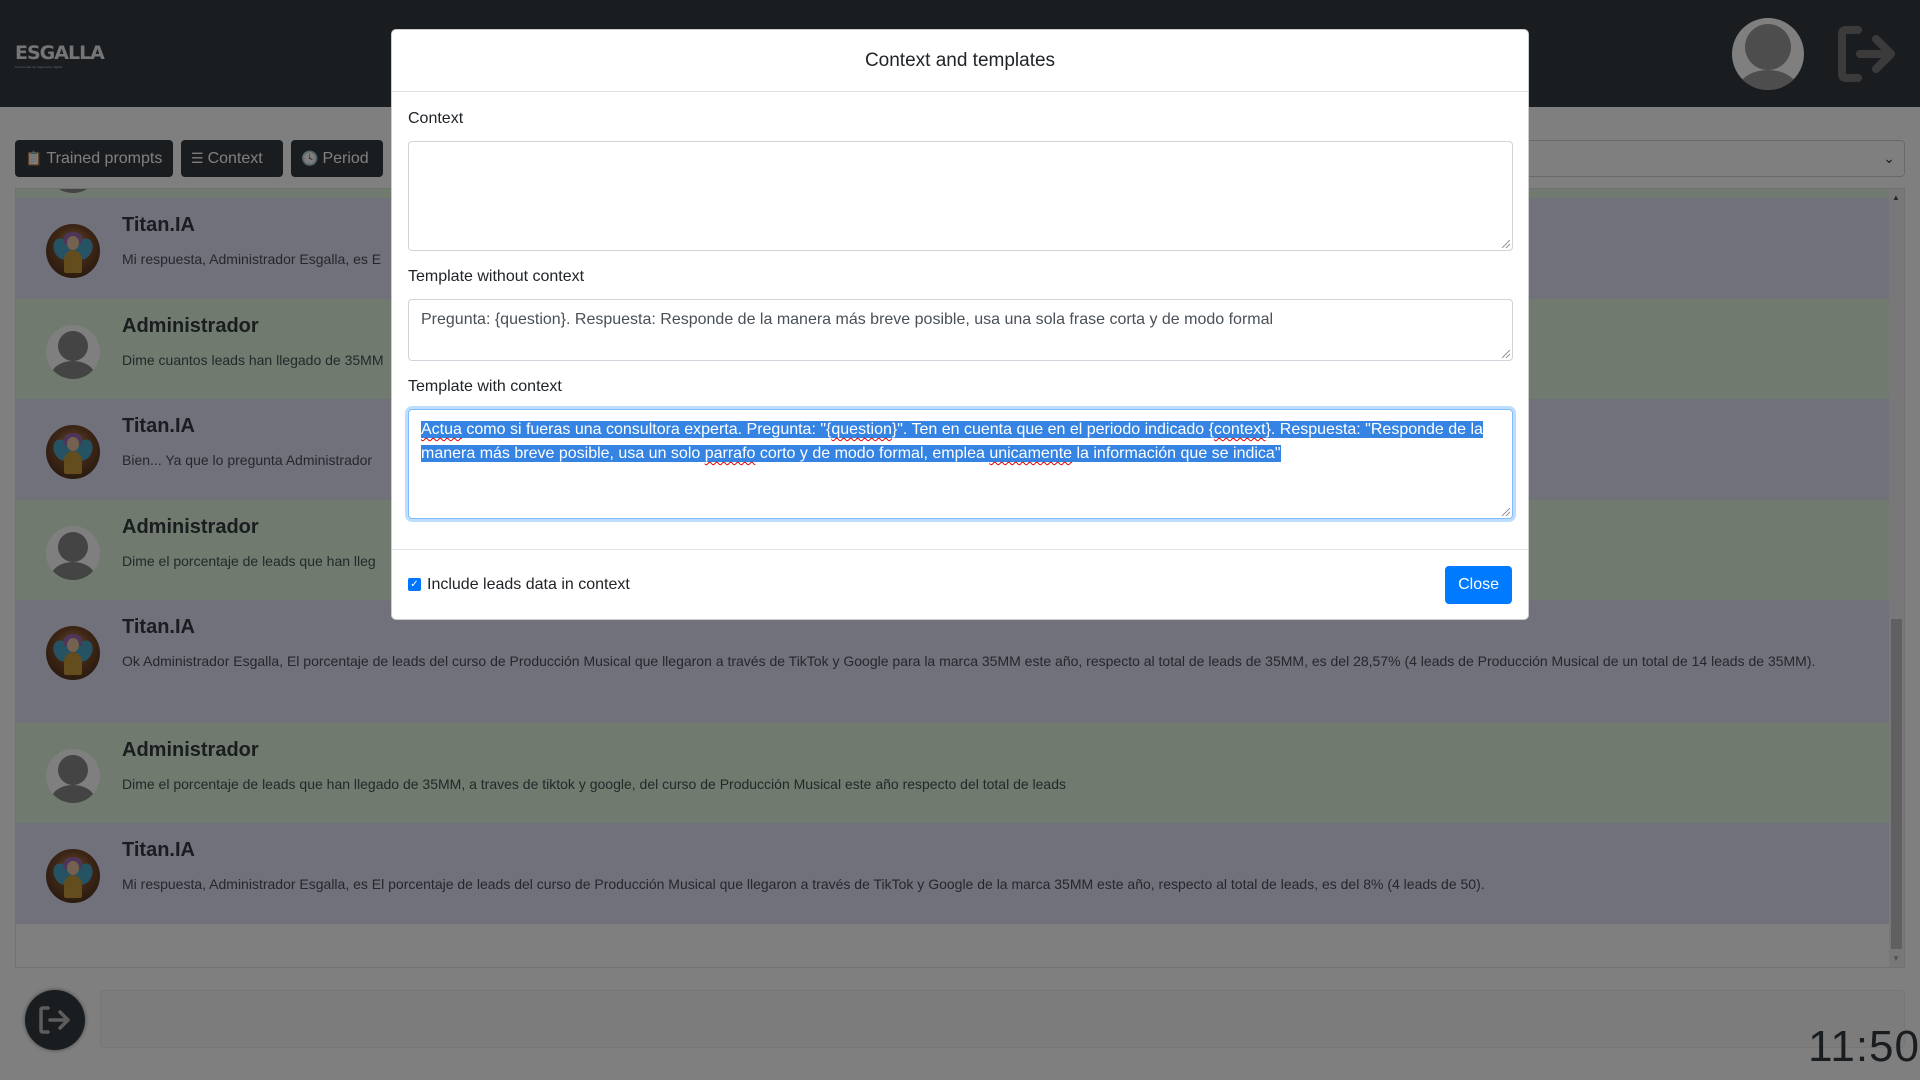 The width and height of the screenshot is (1920, 1080). Describe the element at coordinates (436, 118) in the screenshot. I see `context-label: Context` at that location.